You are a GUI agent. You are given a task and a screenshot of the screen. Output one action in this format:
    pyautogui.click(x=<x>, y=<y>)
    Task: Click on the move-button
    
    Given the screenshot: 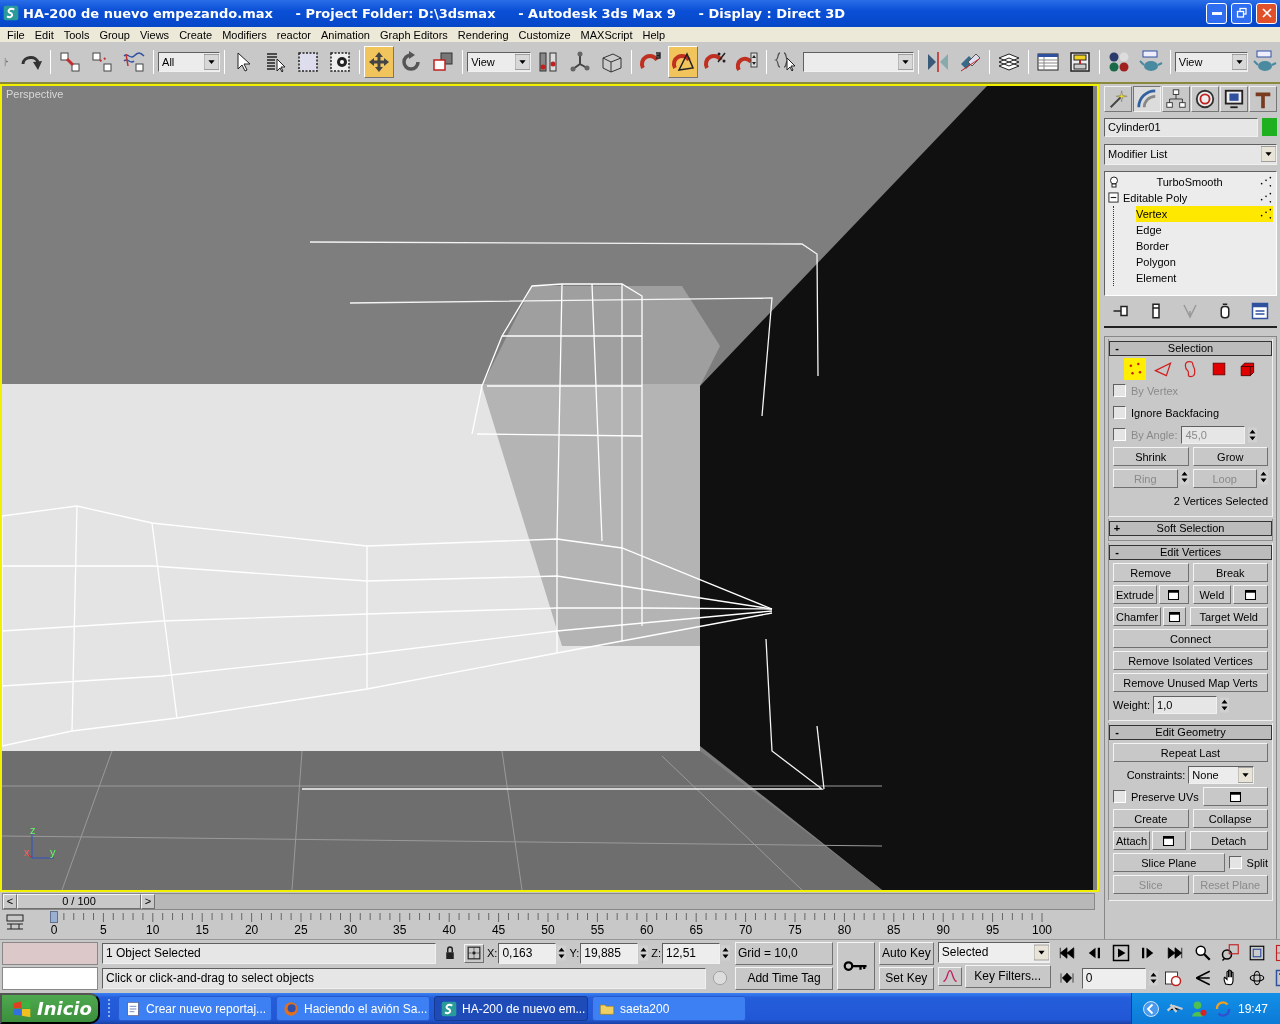 What is the action you would take?
    pyautogui.click(x=379, y=62)
    